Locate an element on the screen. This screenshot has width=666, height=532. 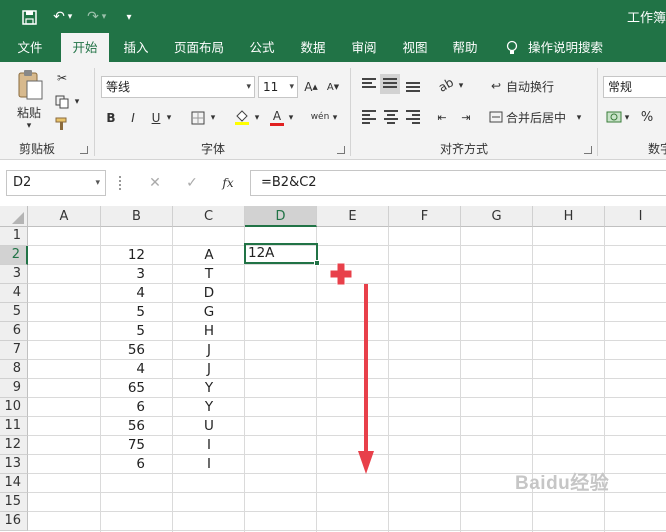
tab-review: 审阅 is located at coordinates (364, 47).